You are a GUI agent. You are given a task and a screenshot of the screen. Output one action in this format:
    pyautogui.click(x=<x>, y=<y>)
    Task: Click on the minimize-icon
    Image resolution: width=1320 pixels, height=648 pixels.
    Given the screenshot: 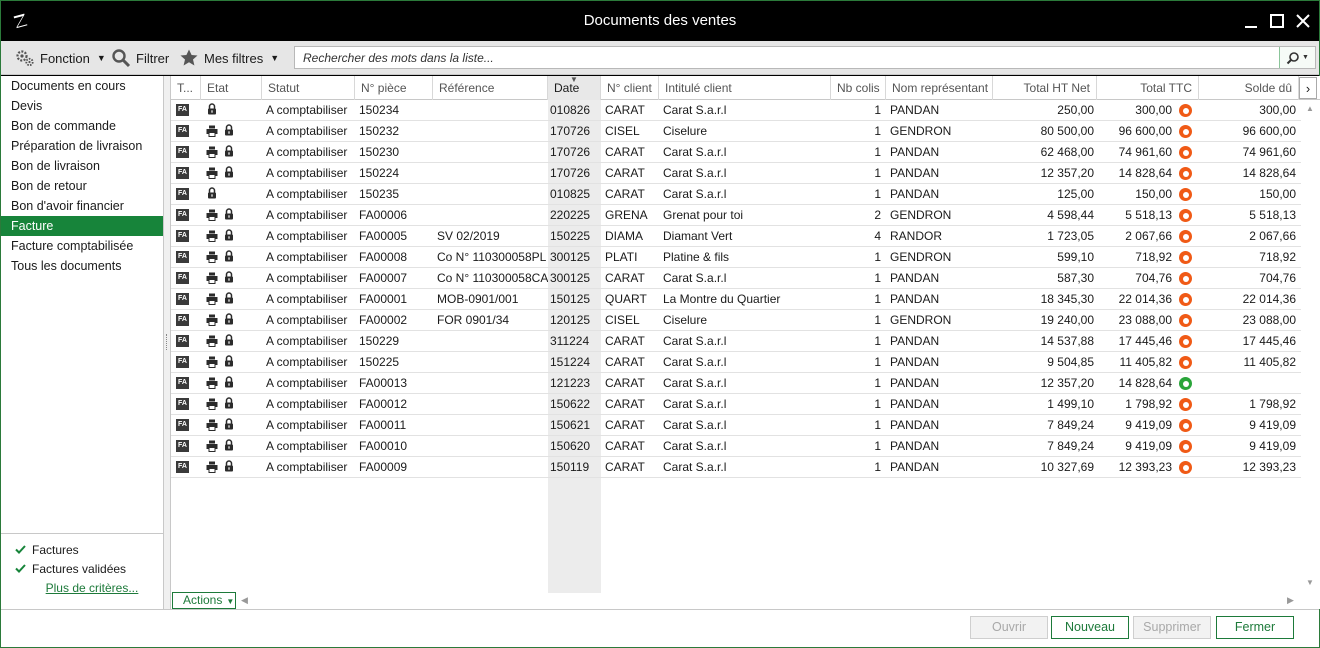 What is the action you would take?
    pyautogui.click(x=1251, y=21)
    